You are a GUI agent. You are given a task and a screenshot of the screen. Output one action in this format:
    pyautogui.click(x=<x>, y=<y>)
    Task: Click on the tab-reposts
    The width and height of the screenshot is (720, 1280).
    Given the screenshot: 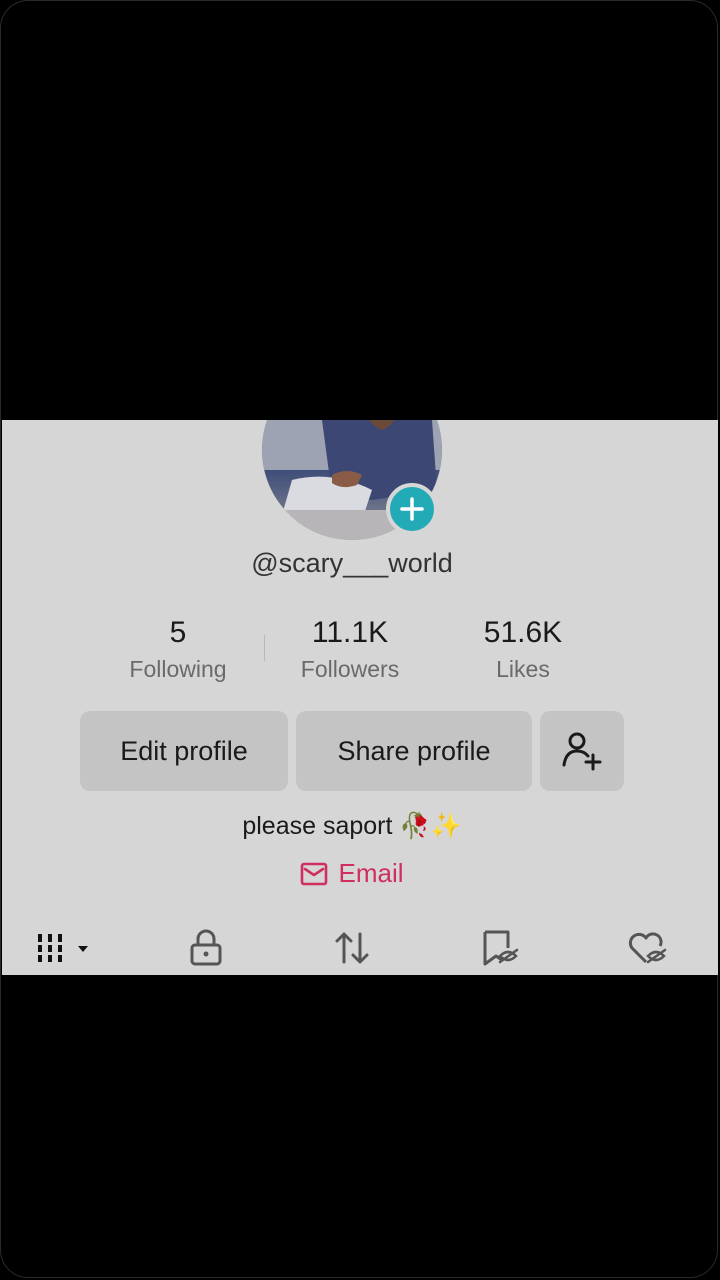 What is the action you would take?
    pyautogui.click(x=352, y=948)
    